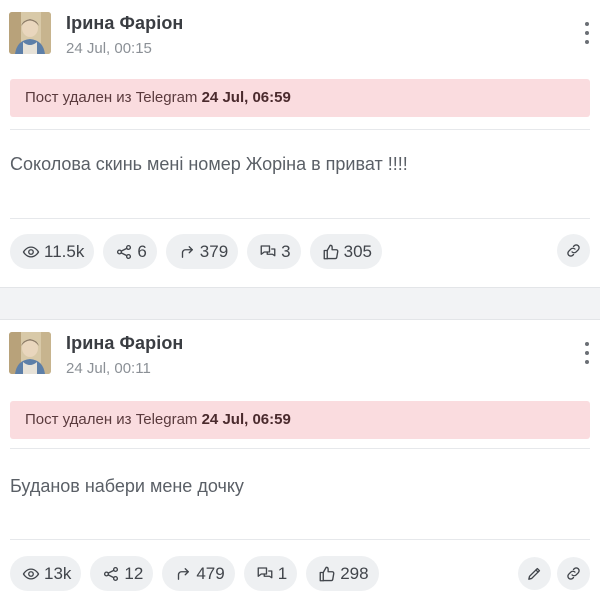  What do you see at coordinates (142, 251) in the screenshot?
I see `shares-count: 6` at bounding box center [142, 251].